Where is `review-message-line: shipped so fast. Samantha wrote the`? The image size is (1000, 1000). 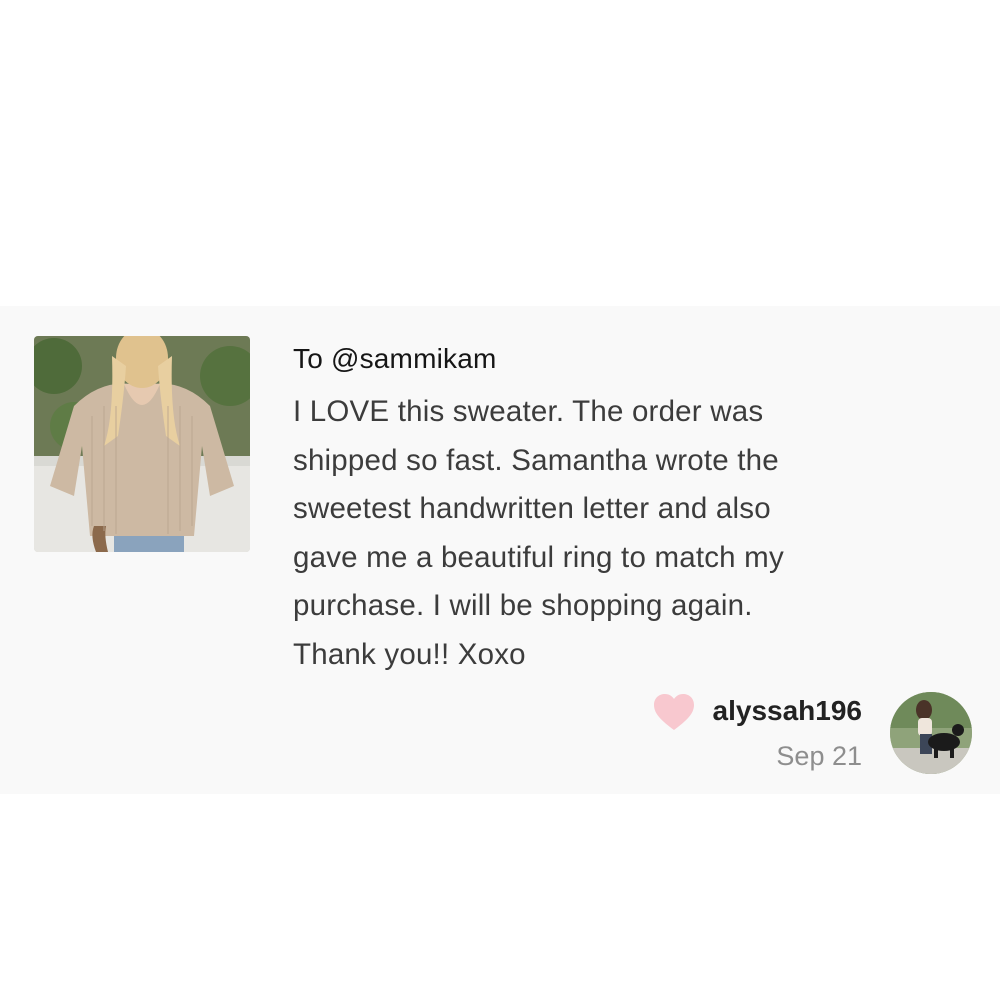
review-message-line: shipped so fast. Samantha wrote the is located at coordinates (536, 460).